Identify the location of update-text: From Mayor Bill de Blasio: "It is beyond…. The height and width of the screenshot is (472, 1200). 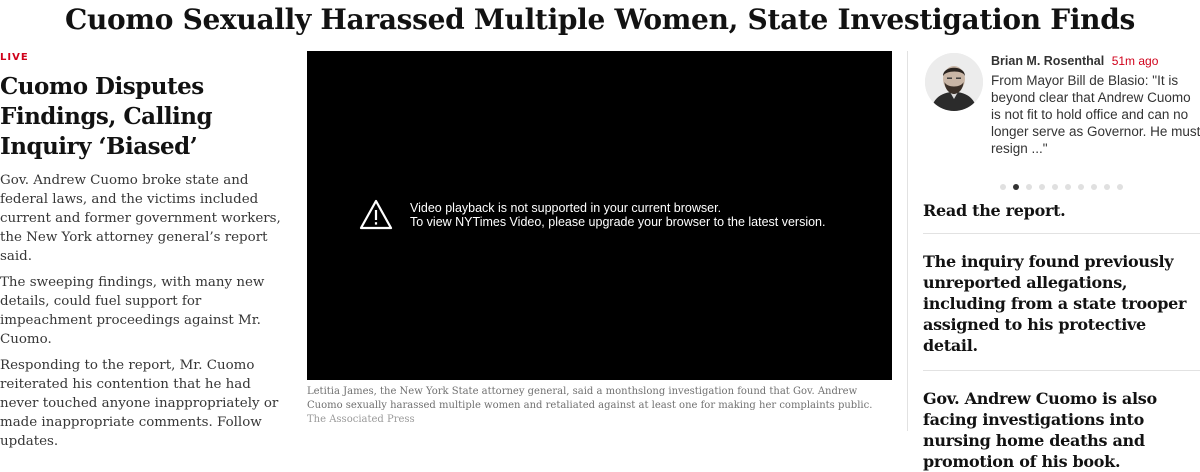
(1095, 114).